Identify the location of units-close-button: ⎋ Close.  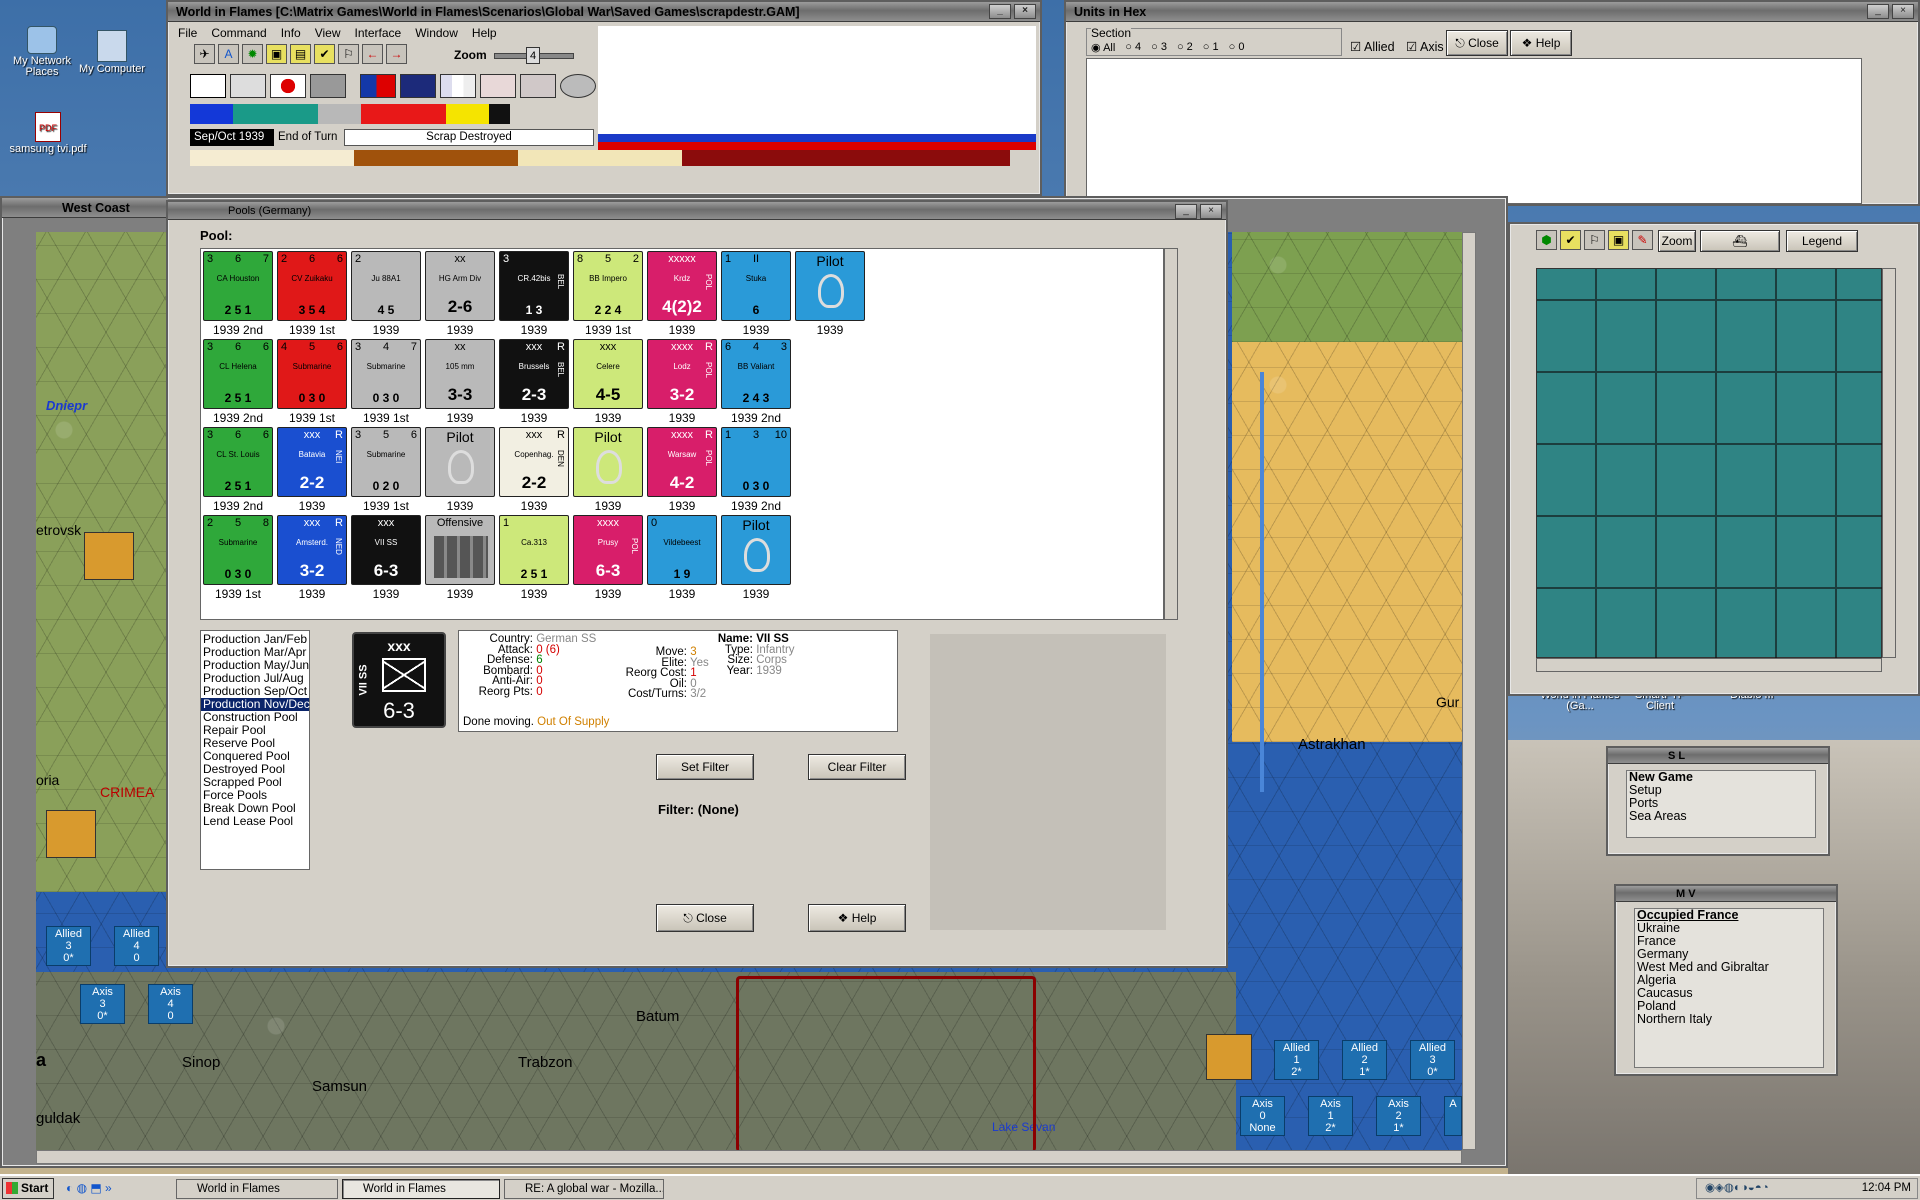
(1477, 43).